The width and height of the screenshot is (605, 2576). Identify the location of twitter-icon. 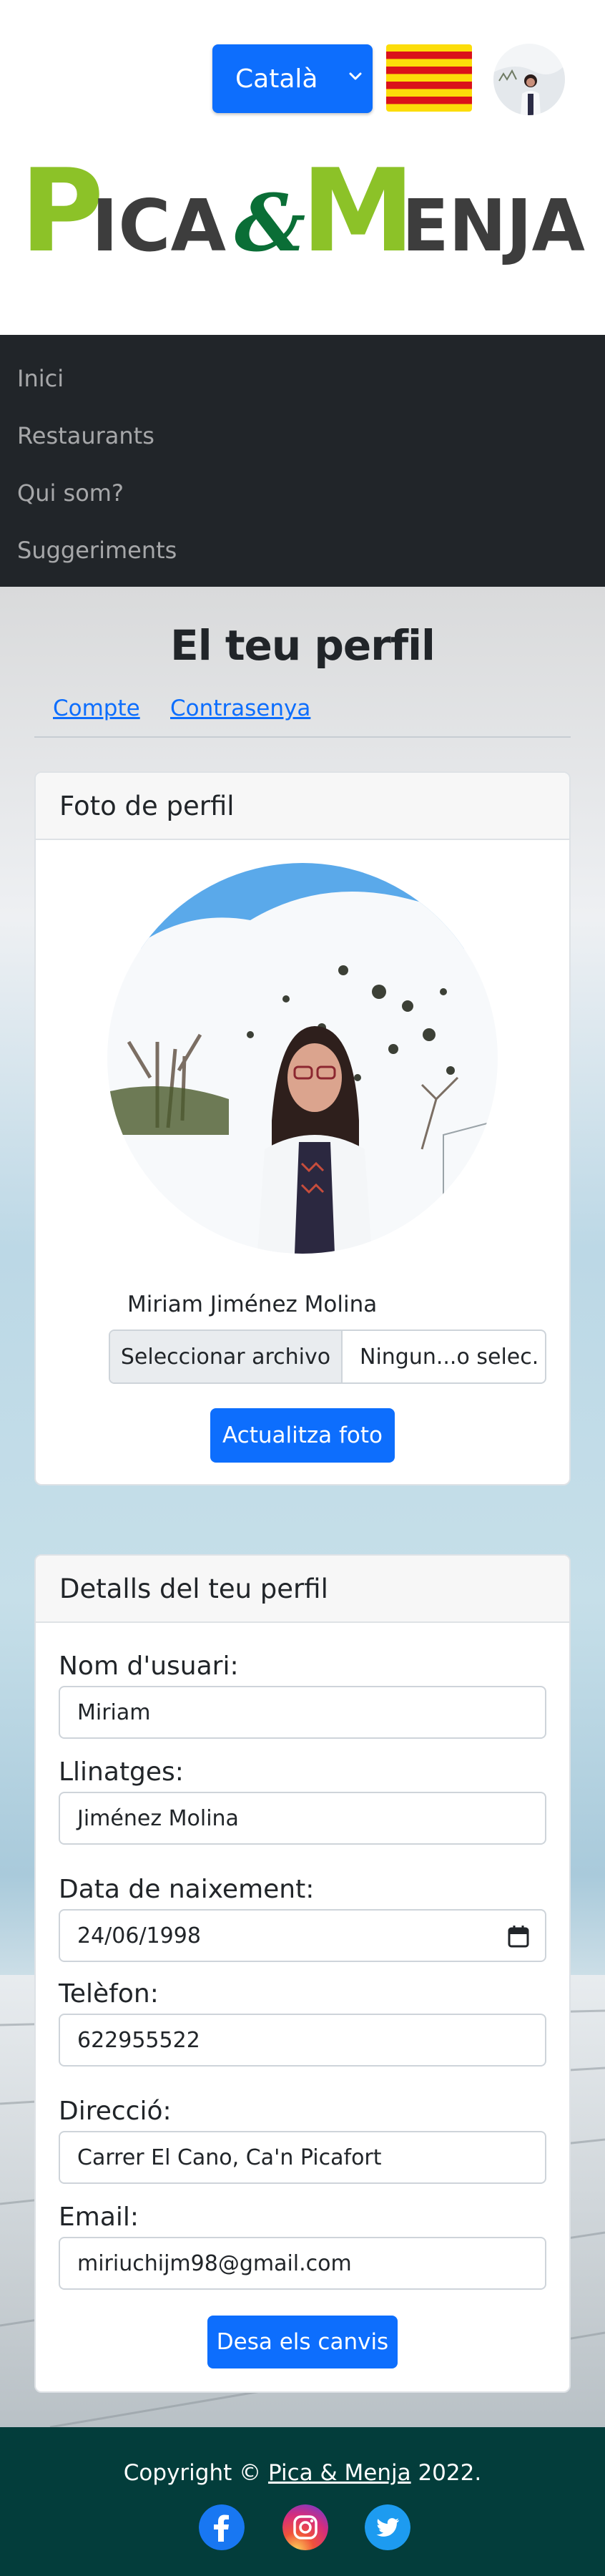
(387, 2527).